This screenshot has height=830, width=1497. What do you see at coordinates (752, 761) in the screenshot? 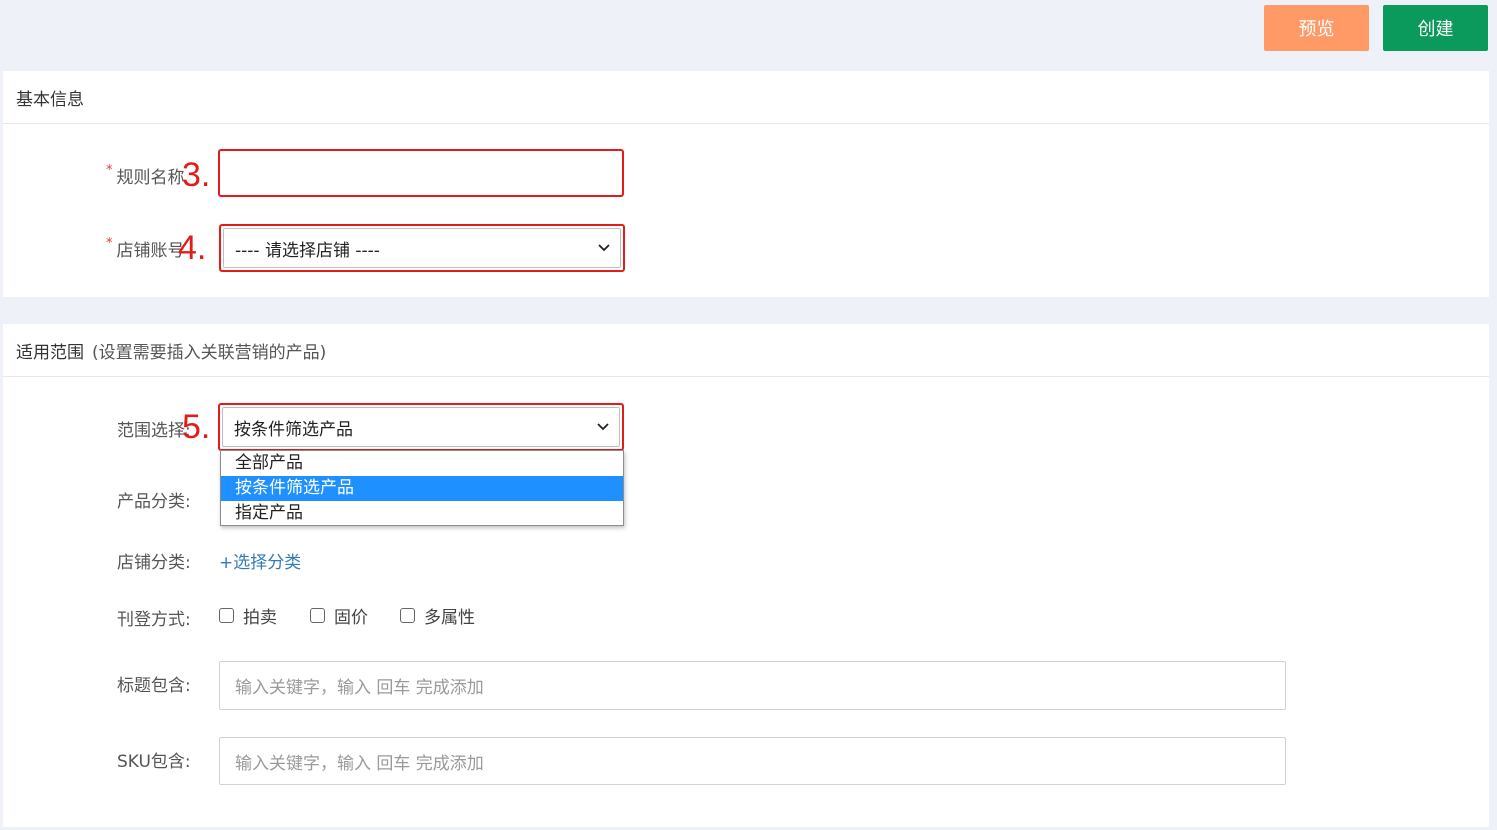
I see `sku-contains-input: 输入关键字，输入 回车 完成添加` at bounding box center [752, 761].